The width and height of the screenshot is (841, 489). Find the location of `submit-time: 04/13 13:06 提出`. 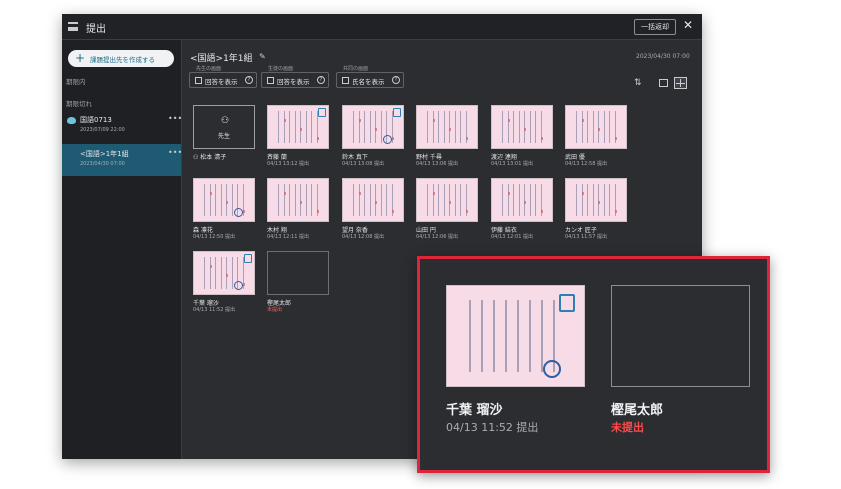

submit-time: 04/13 13:06 提出 is located at coordinates (437, 164).